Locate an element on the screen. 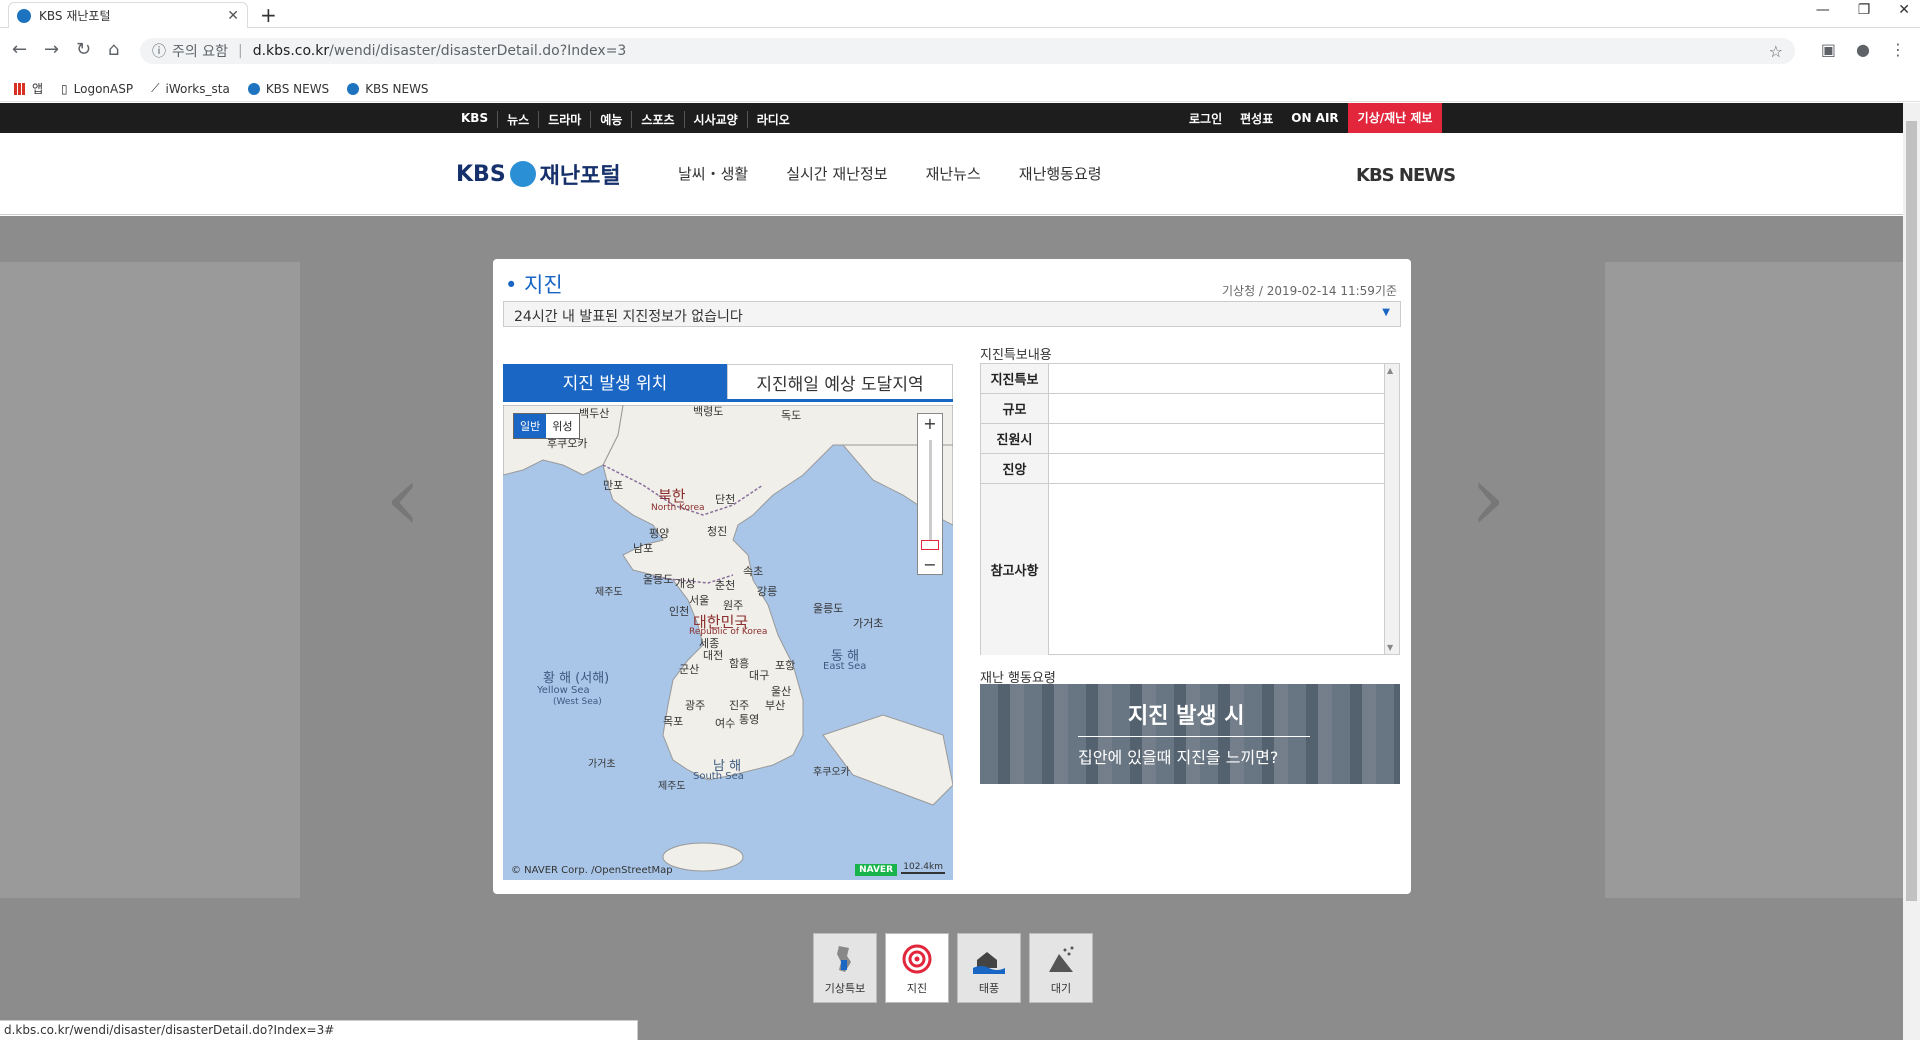 Image resolution: width=1920 pixels, height=1040 pixels. bookmark-kbs-news-2: KBS NEWS is located at coordinates (388, 89).